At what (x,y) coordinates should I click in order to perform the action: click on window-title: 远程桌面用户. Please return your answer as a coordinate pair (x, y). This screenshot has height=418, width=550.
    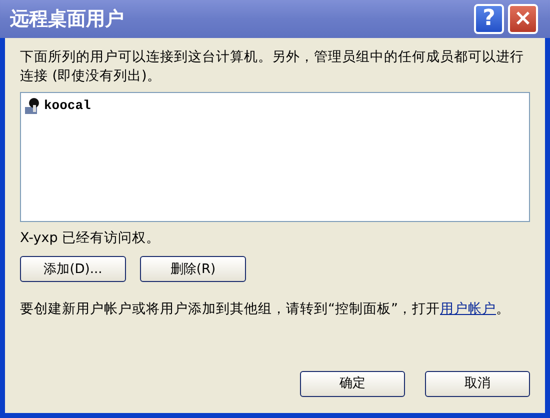
    Looking at the image, I should click on (67, 19).